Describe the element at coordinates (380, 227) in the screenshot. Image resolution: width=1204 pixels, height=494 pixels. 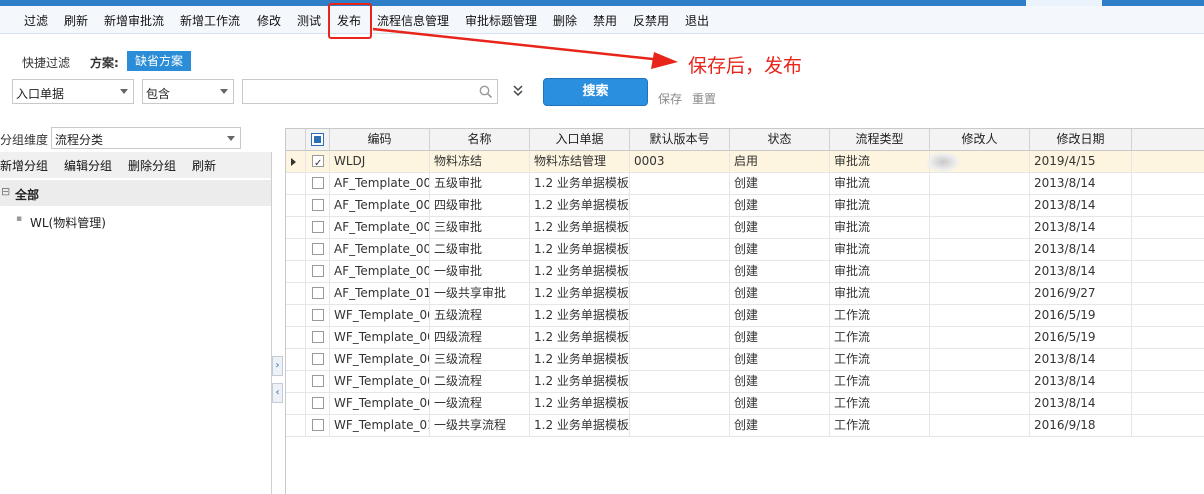
I see `cell-code: AF_Template_003` at that location.